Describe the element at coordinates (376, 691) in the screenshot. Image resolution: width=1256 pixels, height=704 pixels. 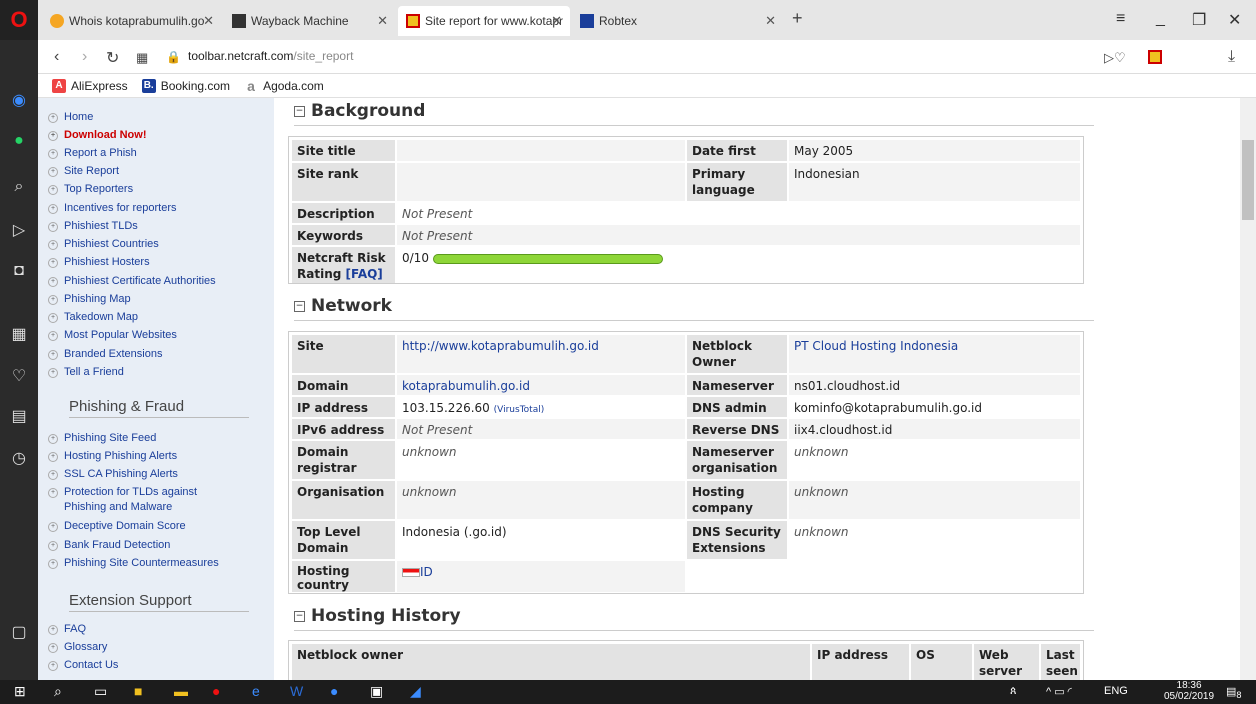
I see `terminal-icon: ▣` at that location.